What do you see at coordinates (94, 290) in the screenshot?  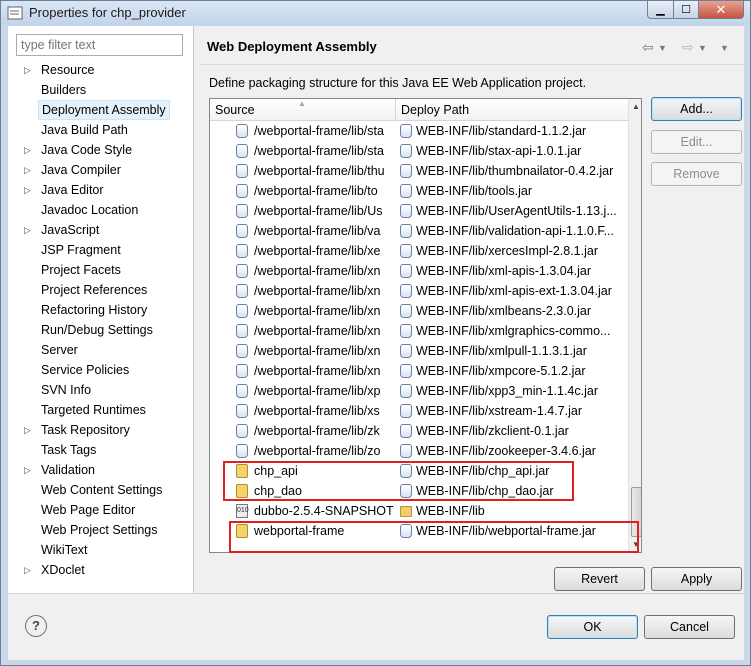 I see `nav-item: Project References` at bounding box center [94, 290].